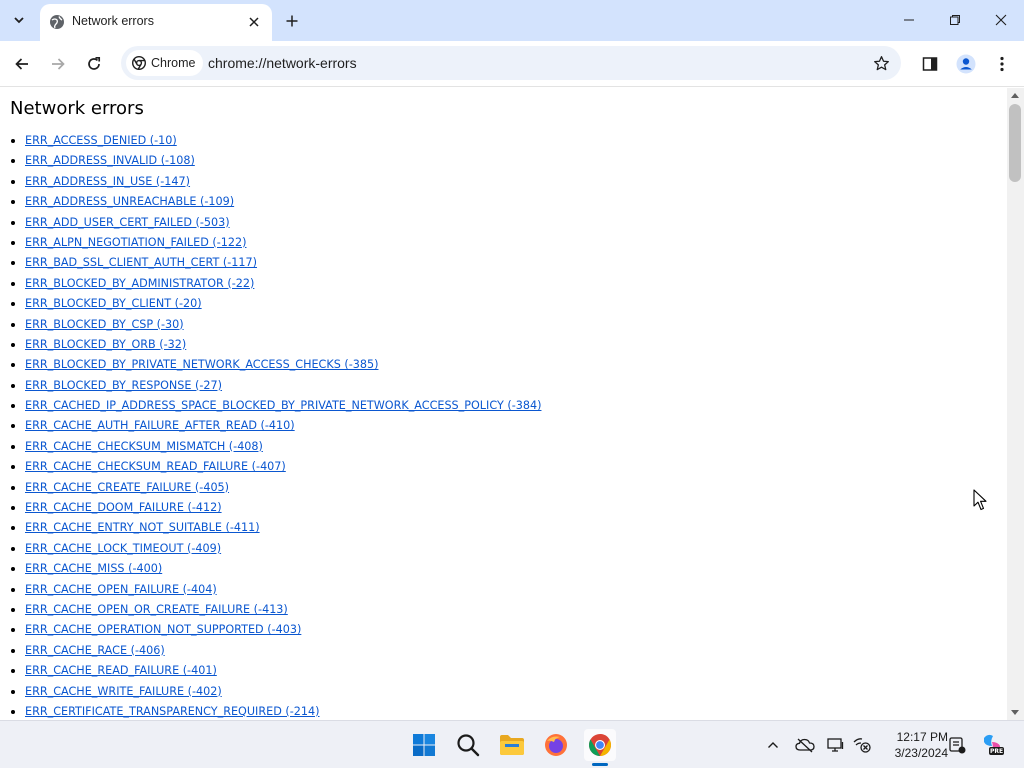 The width and height of the screenshot is (1024, 768). I want to click on clock: 12:17 PM 3/23/2024, so click(914, 745).